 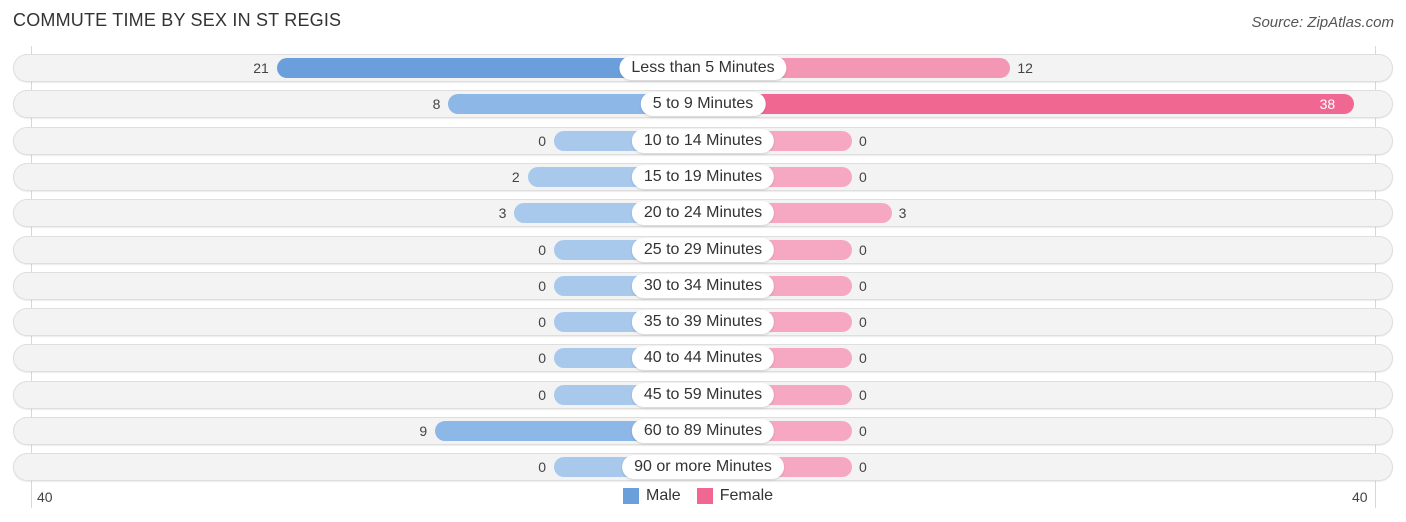 What do you see at coordinates (1322, 22) in the screenshot?
I see `source-label: Source: ZipAtlas.com` at bounding box center [1322, 22].